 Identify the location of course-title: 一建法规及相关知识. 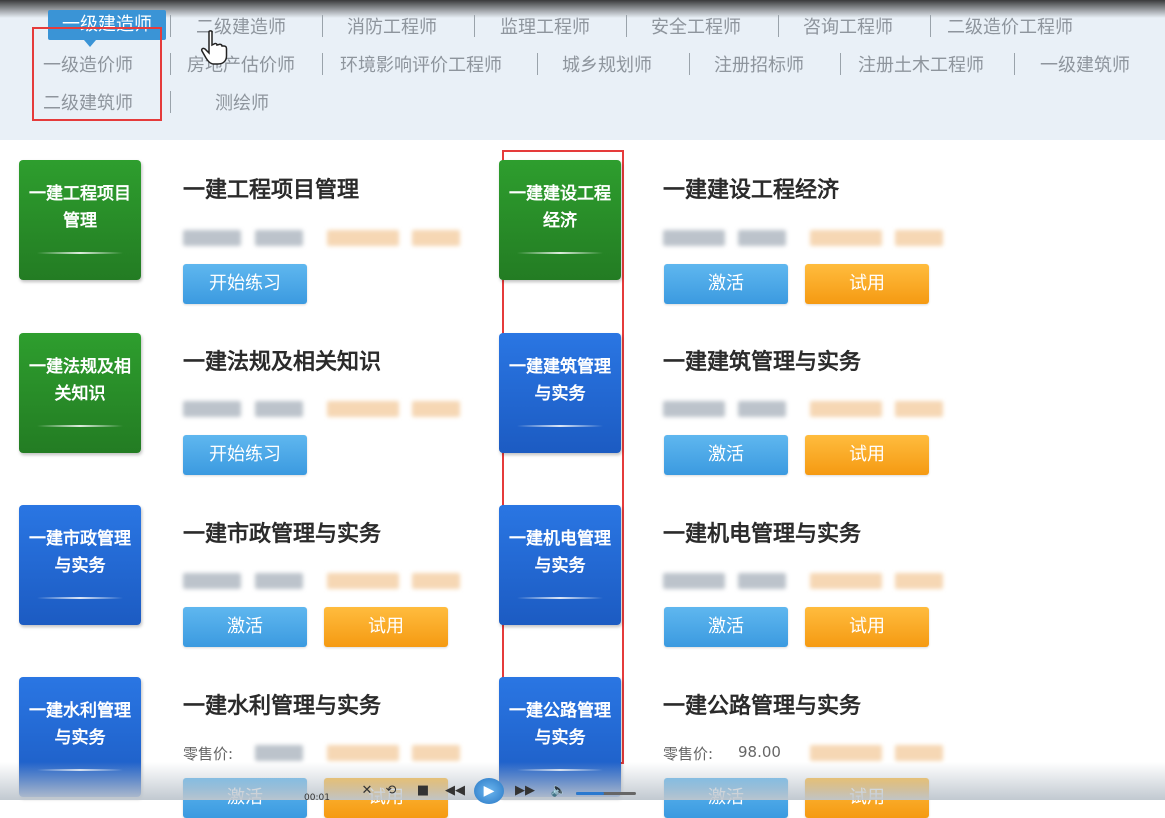
(282, 360).